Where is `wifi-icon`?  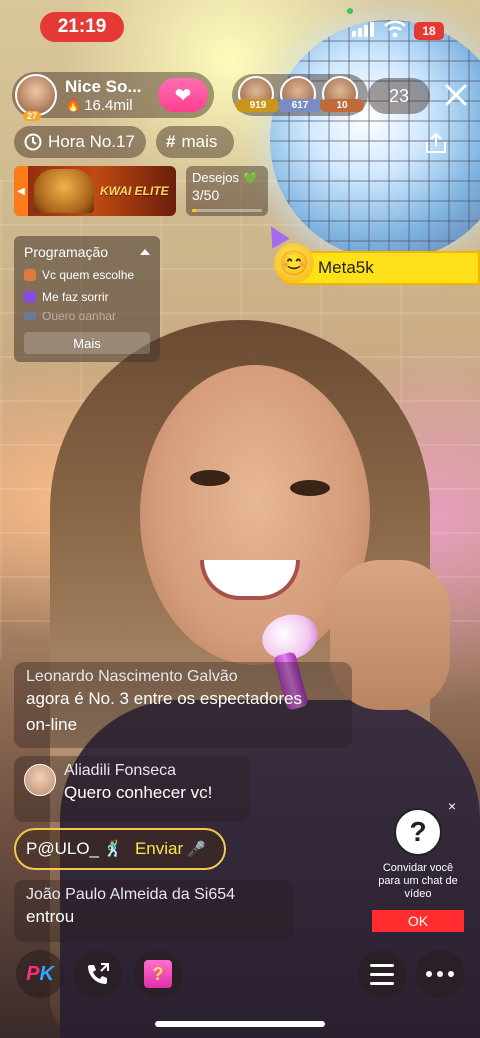
wifi-icon is located at coordinates (395, 29).